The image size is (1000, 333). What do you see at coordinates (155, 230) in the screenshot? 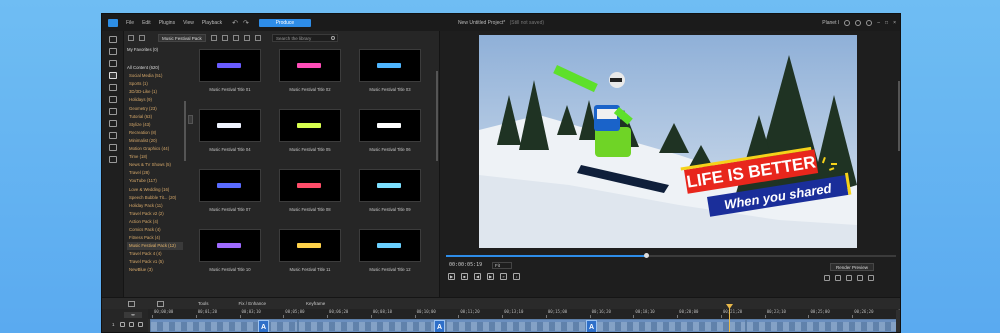
I see `category-item: Comics Pack (4)` at bounding box center [155, 230].